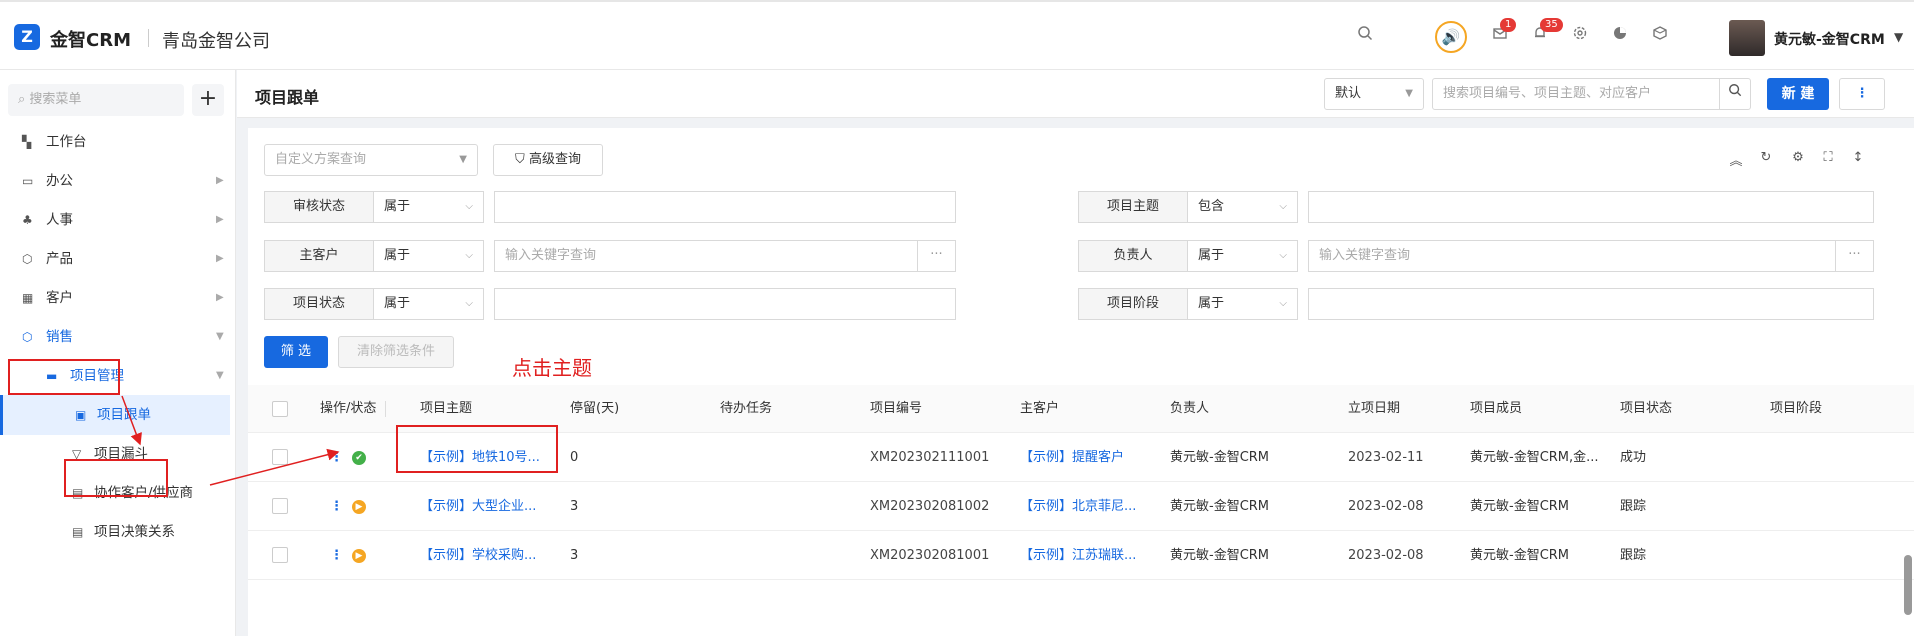 This screenshot has height=636, width=1914. I want to click on view-select: 默认 ▼, so click(1374, 94).